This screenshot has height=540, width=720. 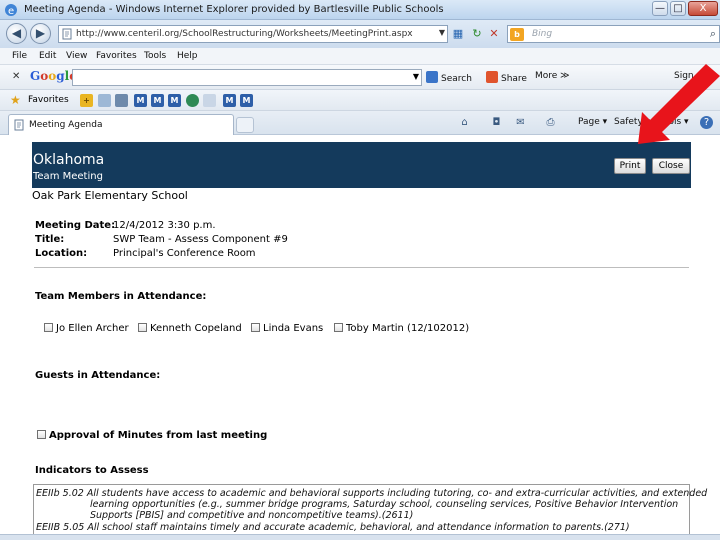 I want to click on favorites-star-icon: ★, so click(x=15, y=100).